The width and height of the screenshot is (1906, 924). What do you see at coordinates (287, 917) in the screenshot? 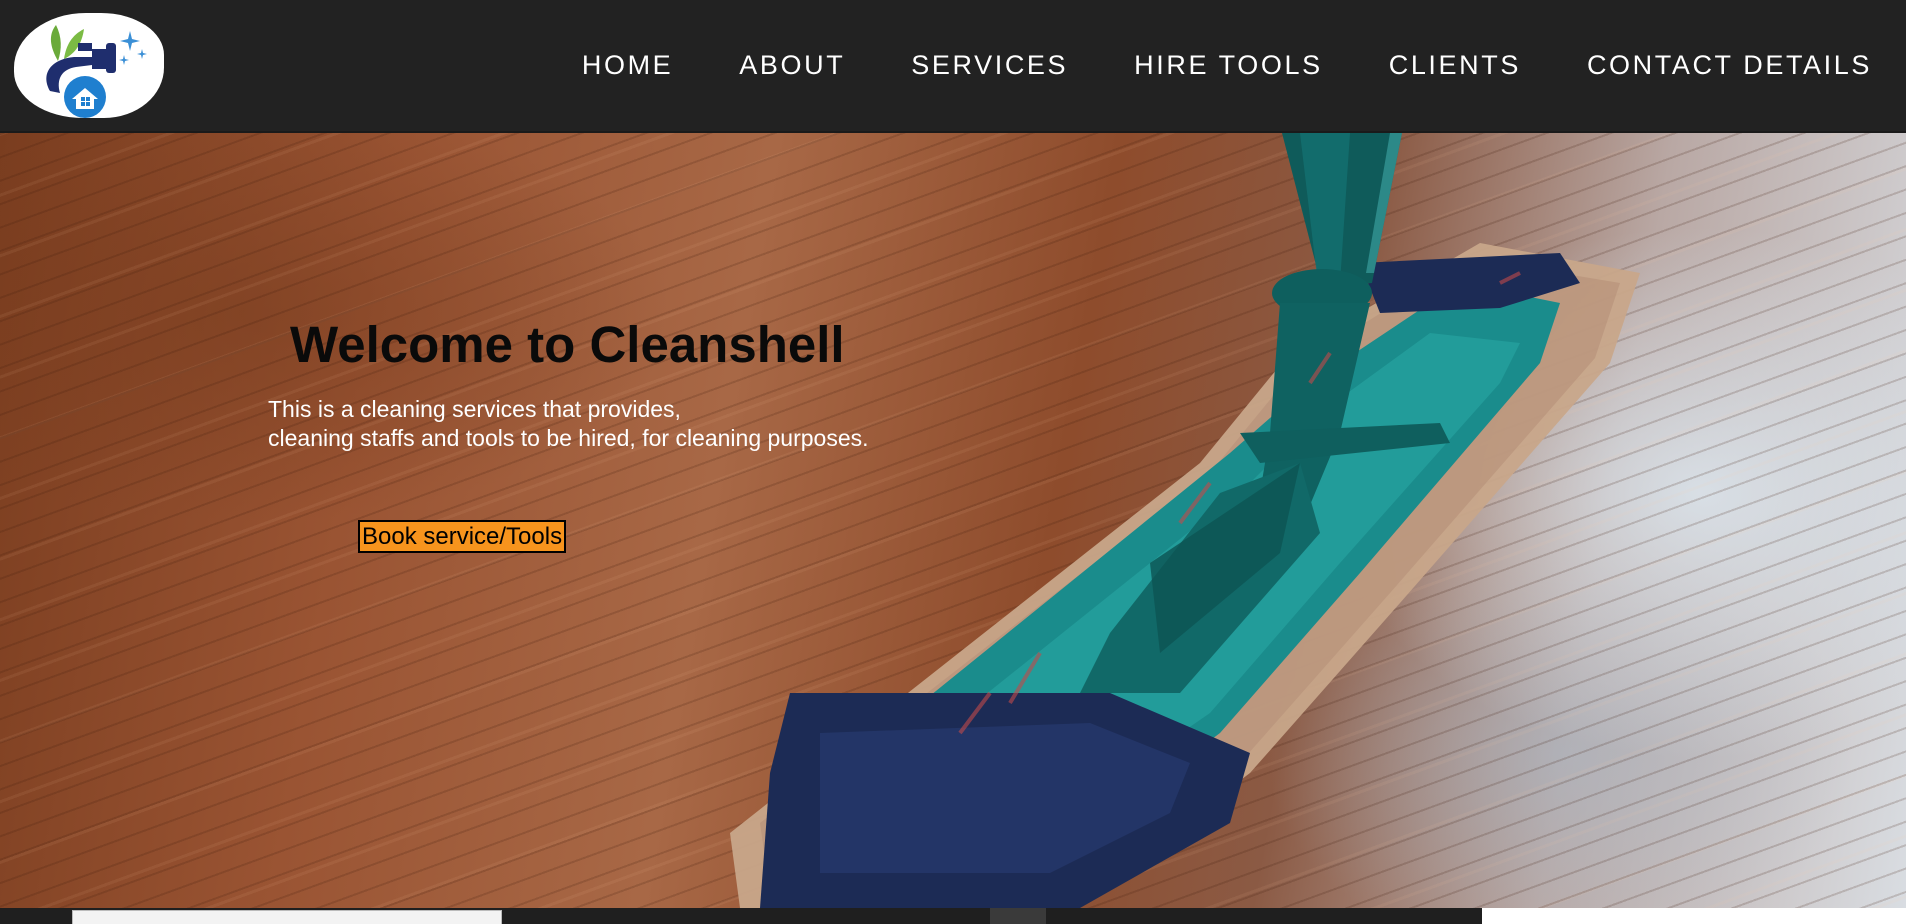
I see `taskbar-search-box` at bounding box center [287, 917].